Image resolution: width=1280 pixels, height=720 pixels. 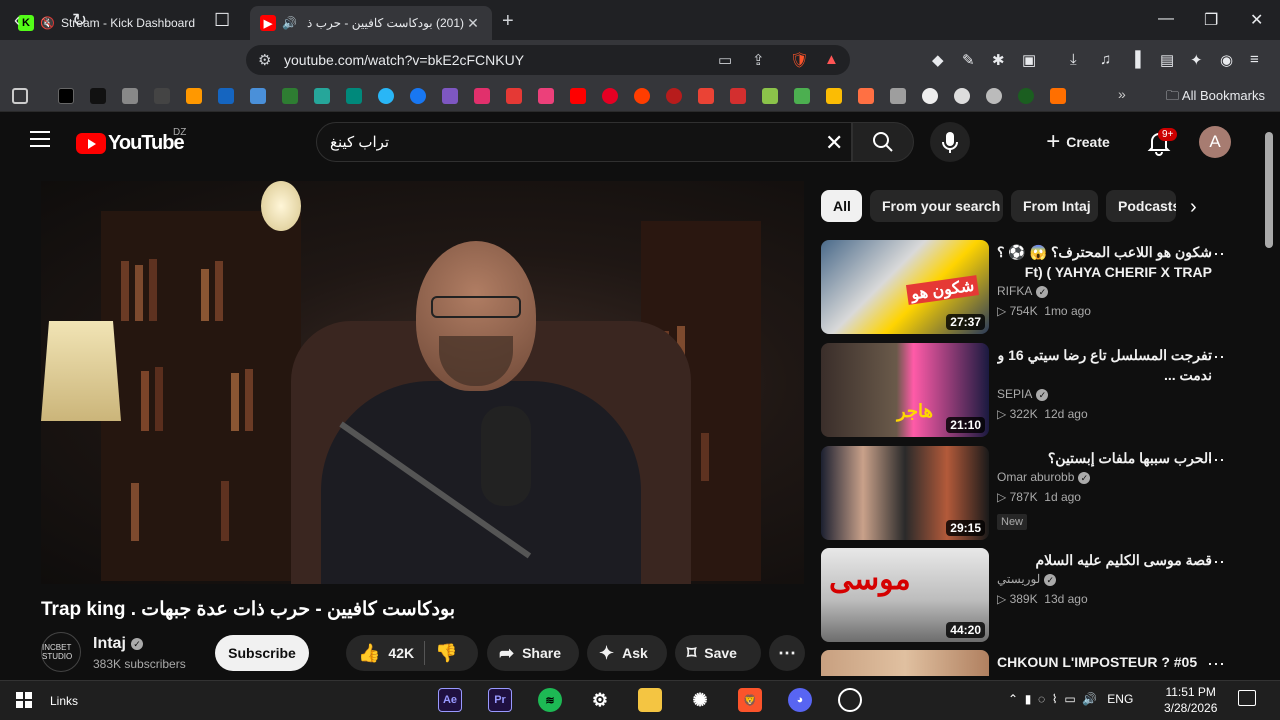 What do you see at coordinates (24, 700) in the screenshot?
I see `windows-start-icon` at bounding box center [24, 700].